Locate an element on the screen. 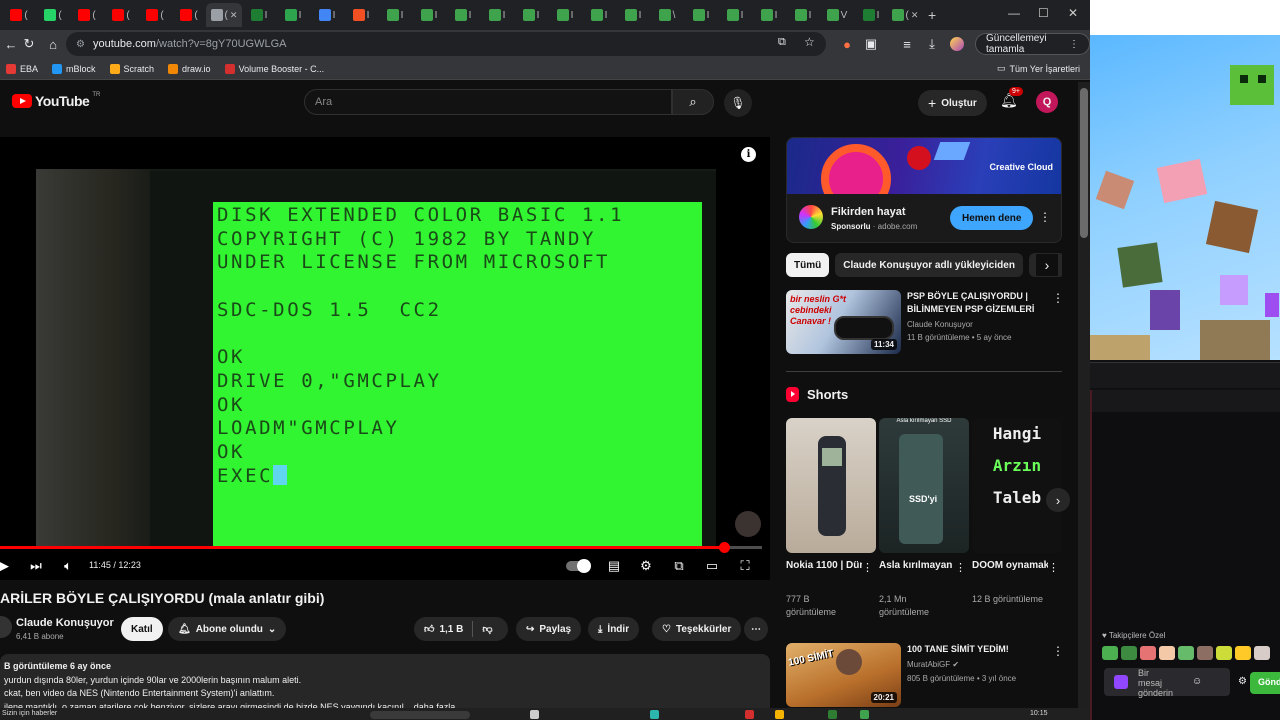 Image resolution: width=1280 pixels, height=720 pixels. next-icon: ⏭ is located at coordinates (36, 566).